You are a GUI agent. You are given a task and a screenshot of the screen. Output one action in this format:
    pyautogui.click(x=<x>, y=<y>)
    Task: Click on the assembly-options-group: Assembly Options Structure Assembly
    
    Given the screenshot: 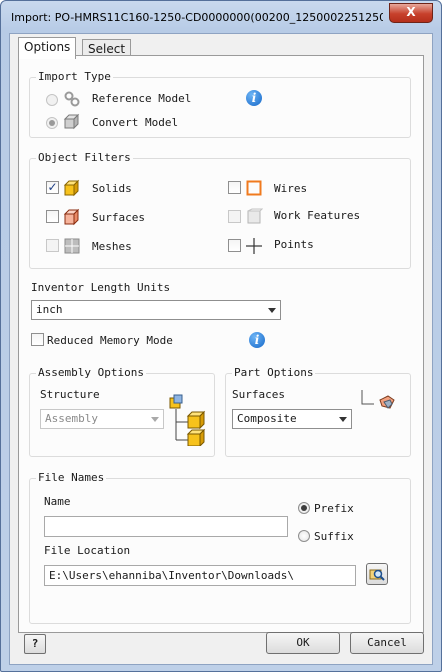 What is the action you would take?
    pyautogui.click(x=122, y=411)
    